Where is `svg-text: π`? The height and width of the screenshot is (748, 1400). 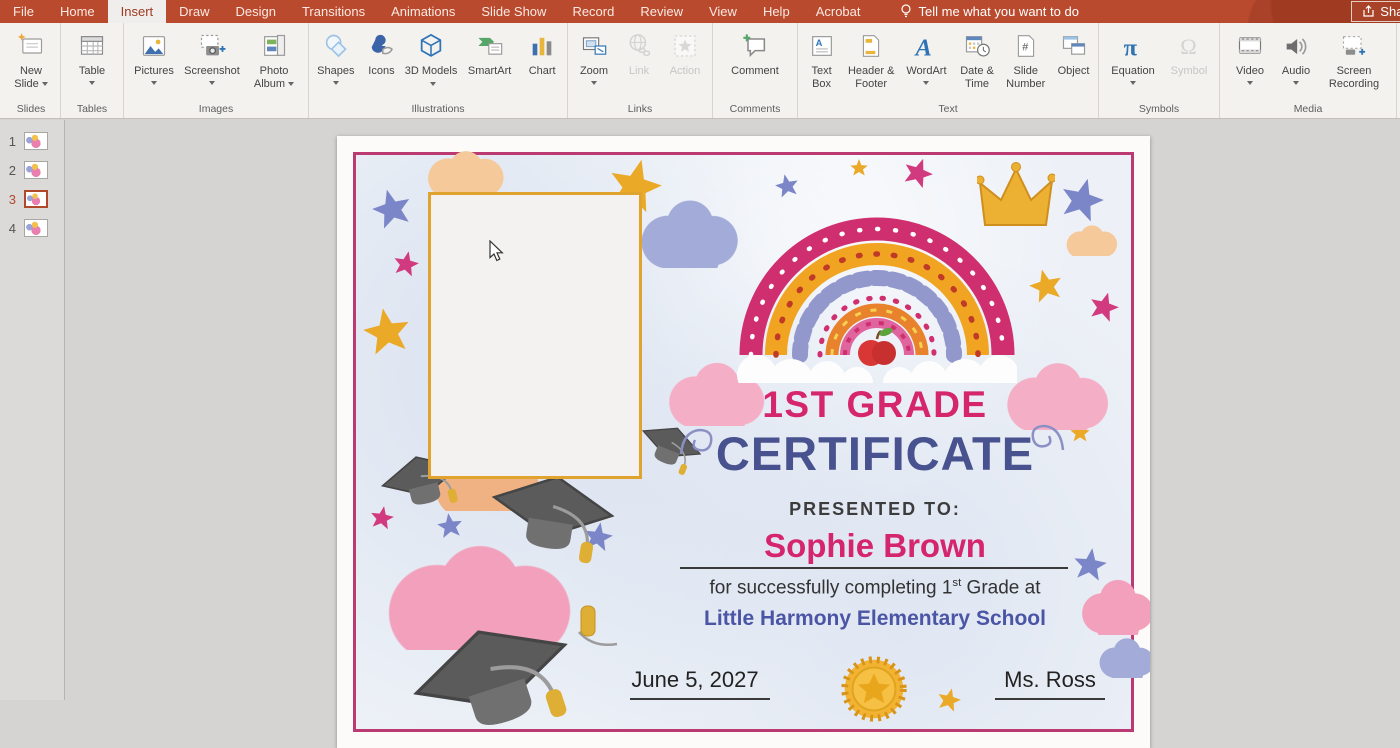
svg-text: π is located at coordinates (1131, 47).